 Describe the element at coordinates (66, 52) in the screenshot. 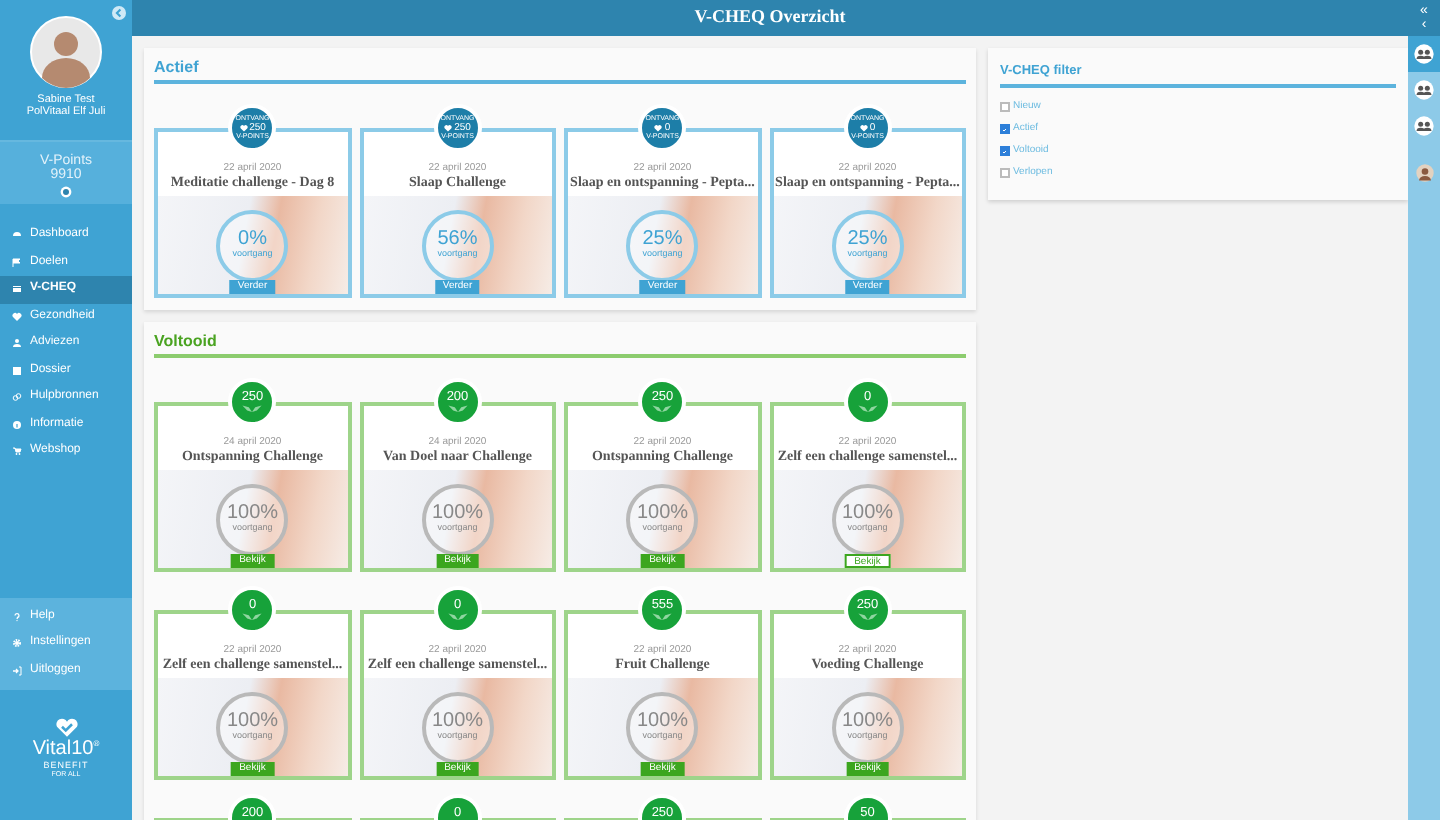

I see `avatar` at that location.